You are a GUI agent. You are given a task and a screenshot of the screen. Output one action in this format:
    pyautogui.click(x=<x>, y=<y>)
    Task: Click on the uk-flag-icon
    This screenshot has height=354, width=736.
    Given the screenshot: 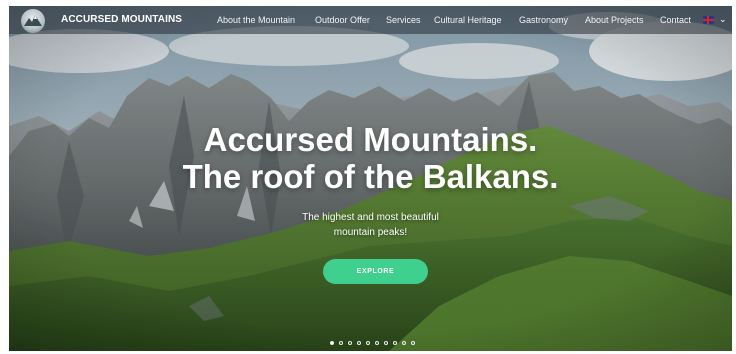 What is the action you would take?
    pyautogui.click(x=708, y=20)
    